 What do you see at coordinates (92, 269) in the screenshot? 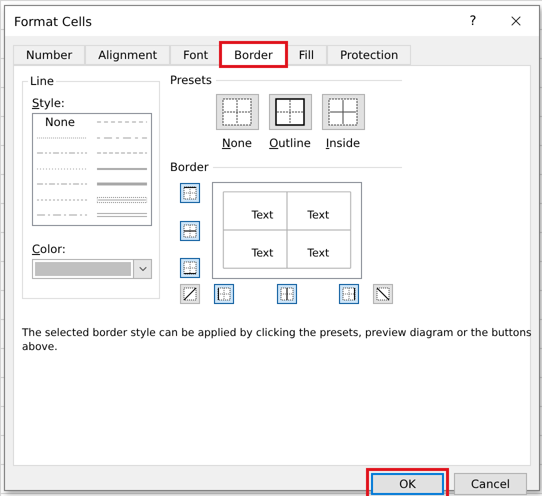
I see `color-dropdown` at bounding box center [92, 269].